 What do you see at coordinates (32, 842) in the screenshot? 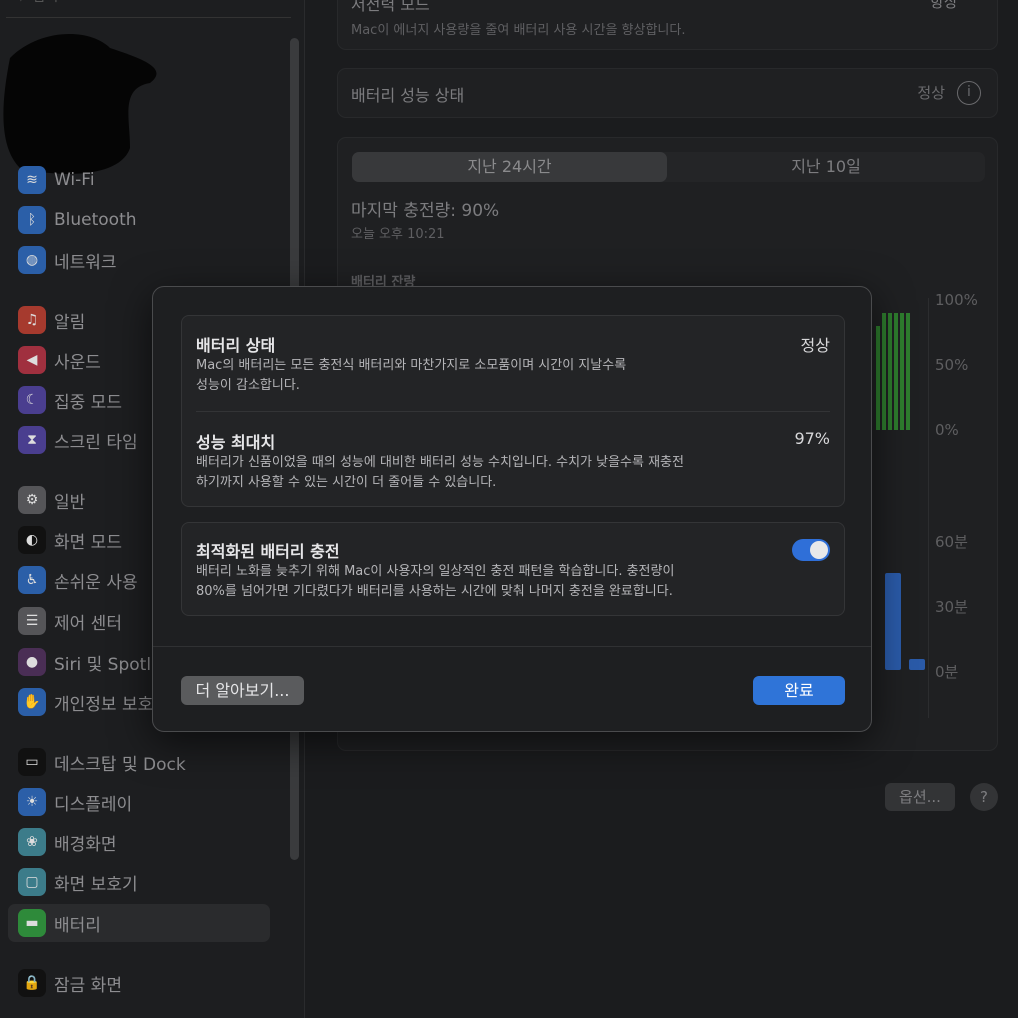
I see `wallpaper-icon: ❀` at bounding box center [32, 842].